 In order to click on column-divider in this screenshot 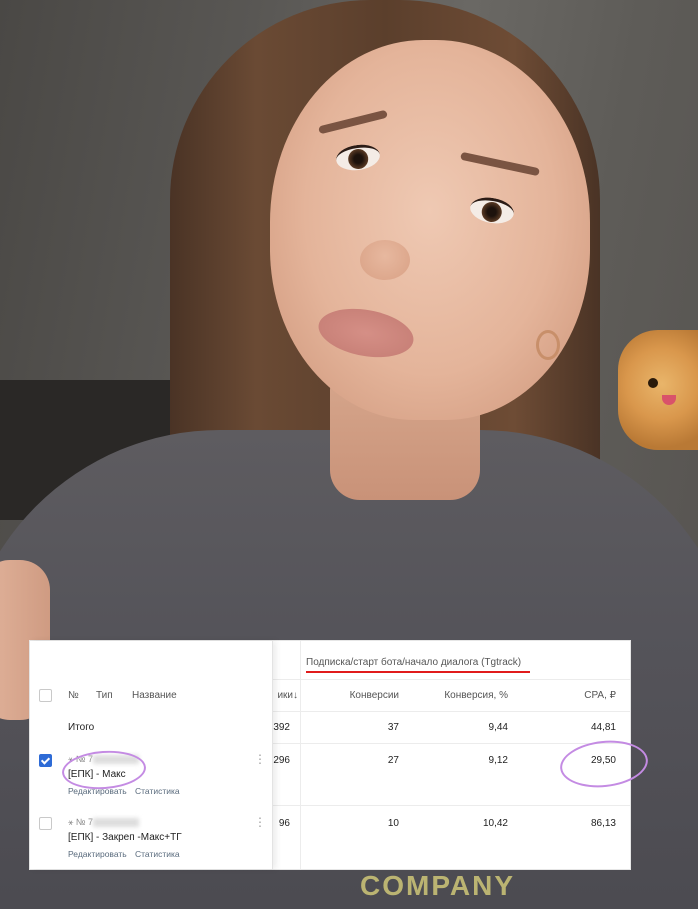, I will do `click(300, 755)`.